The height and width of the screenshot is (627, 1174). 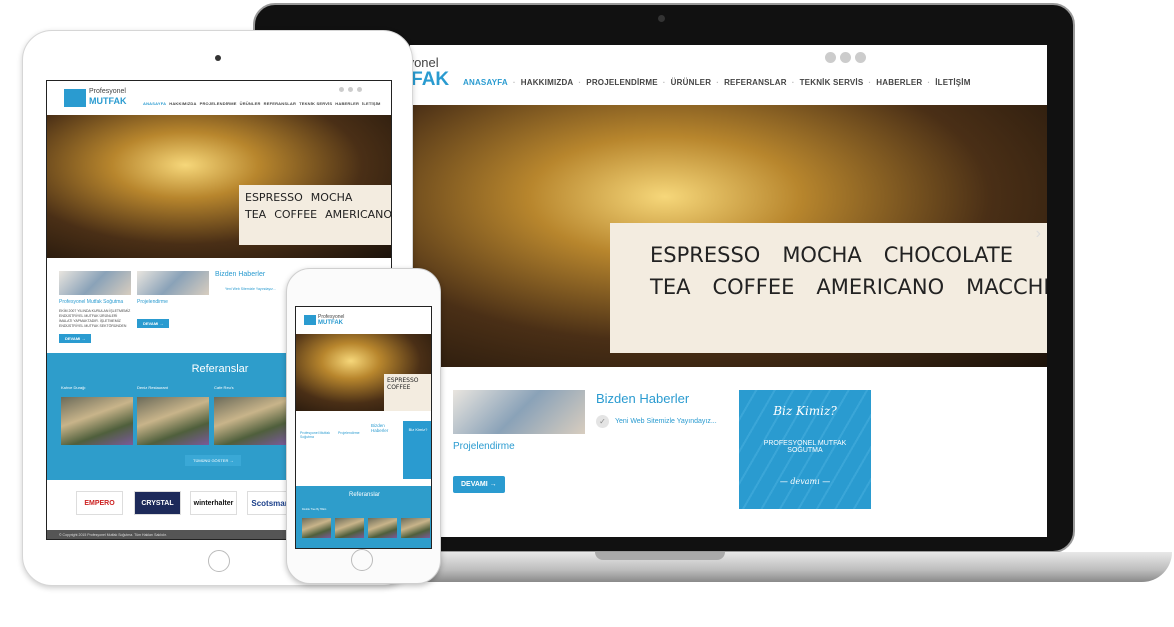 I want to click on tablet-camera, so click(x=218, y=58).